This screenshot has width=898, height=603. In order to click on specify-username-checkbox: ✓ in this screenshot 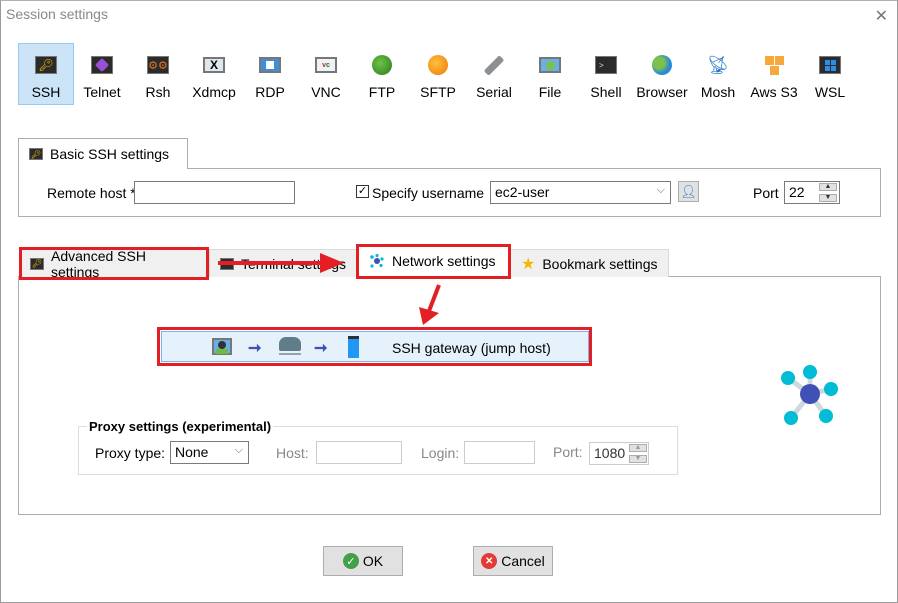, I will do `click(362, 191)`.